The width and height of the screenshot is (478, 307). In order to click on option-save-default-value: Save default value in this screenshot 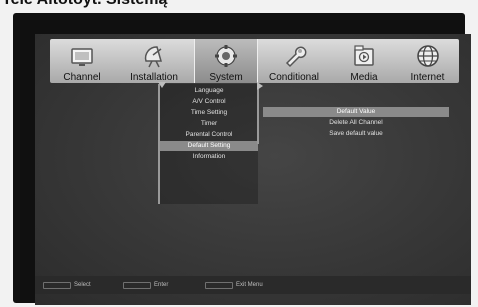, I will do `click(356, 134)`.